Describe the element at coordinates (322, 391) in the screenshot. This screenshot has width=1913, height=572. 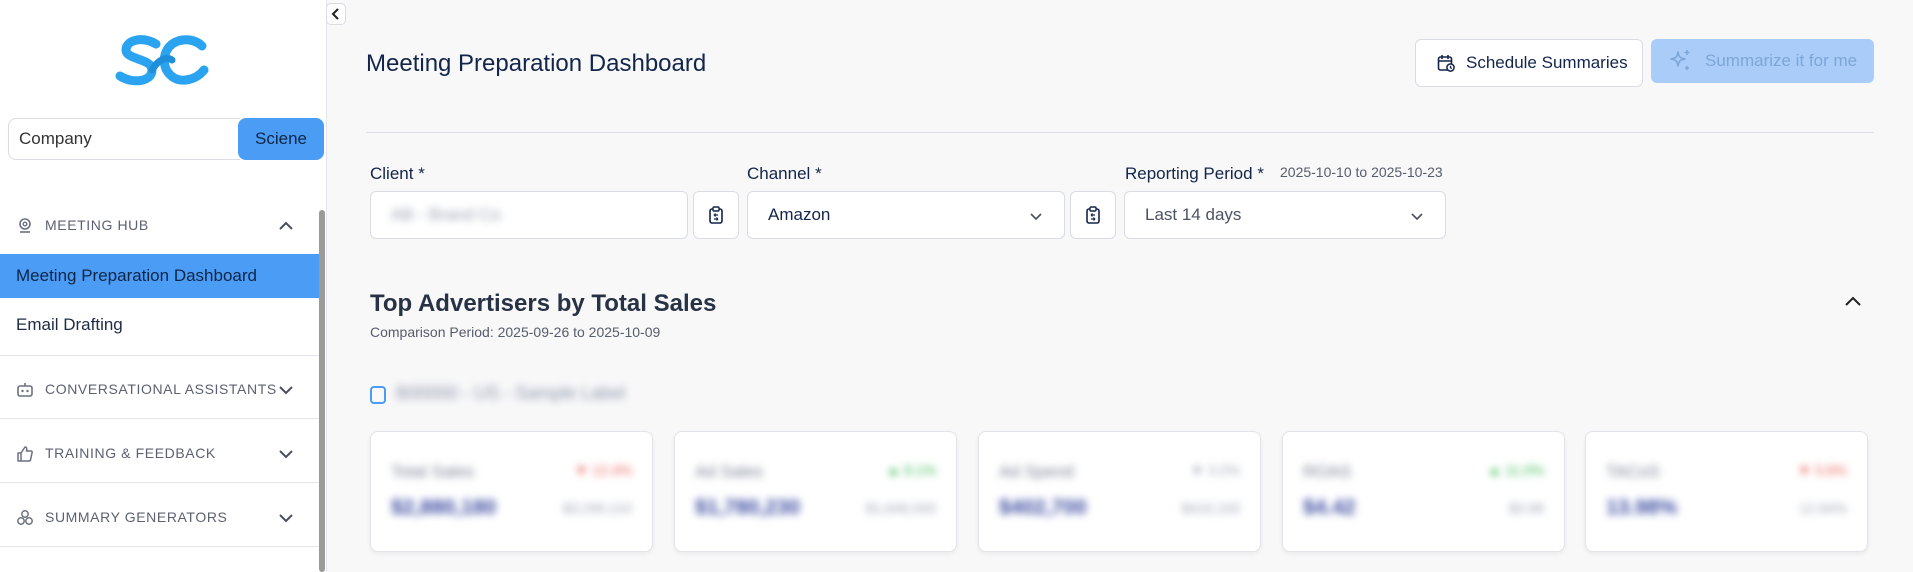
I see `sidebar-scrollbar` at that location.